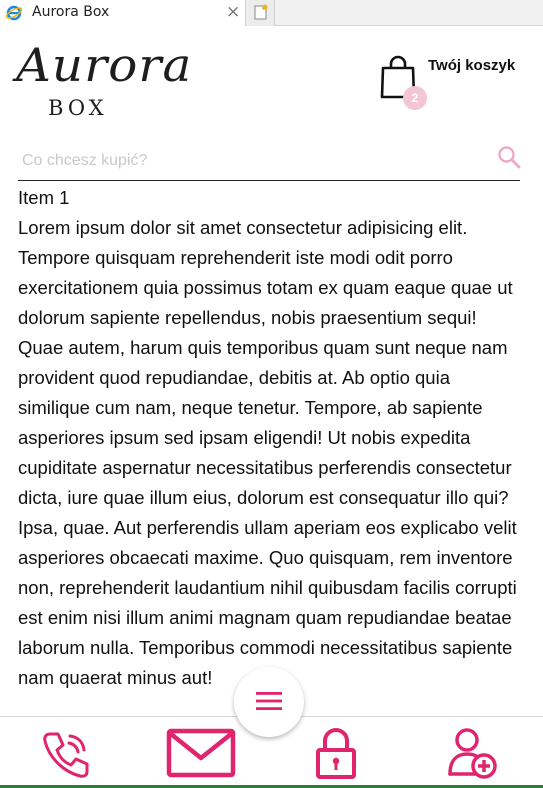 This screenshot has width=543, height=788. What do you see at coordinates (473, 753) in the screenshot?
I see `add-user-icon` at bounding box center [473, 753].